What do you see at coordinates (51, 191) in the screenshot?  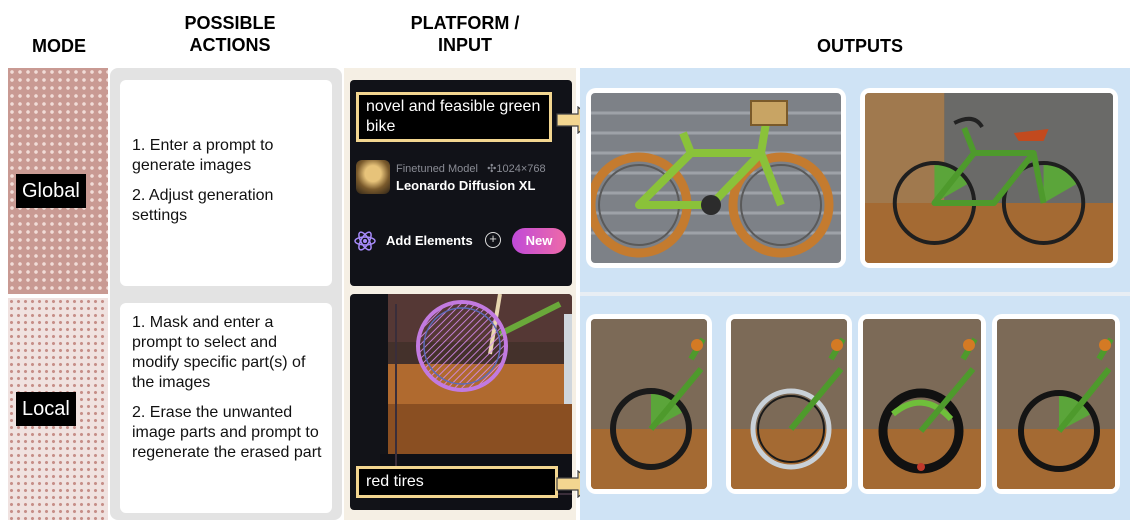 I see `mode-global-label: Global` at bounding box center [51, 191].